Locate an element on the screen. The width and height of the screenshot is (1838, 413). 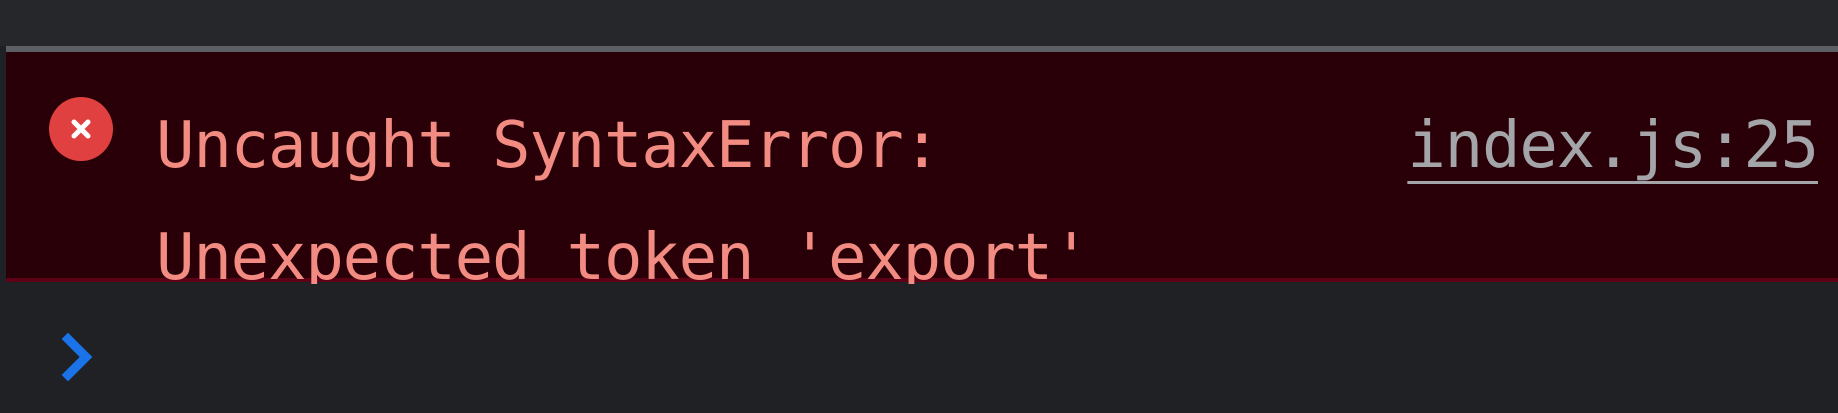
console-top-bar is located at coordinates (919, 23).